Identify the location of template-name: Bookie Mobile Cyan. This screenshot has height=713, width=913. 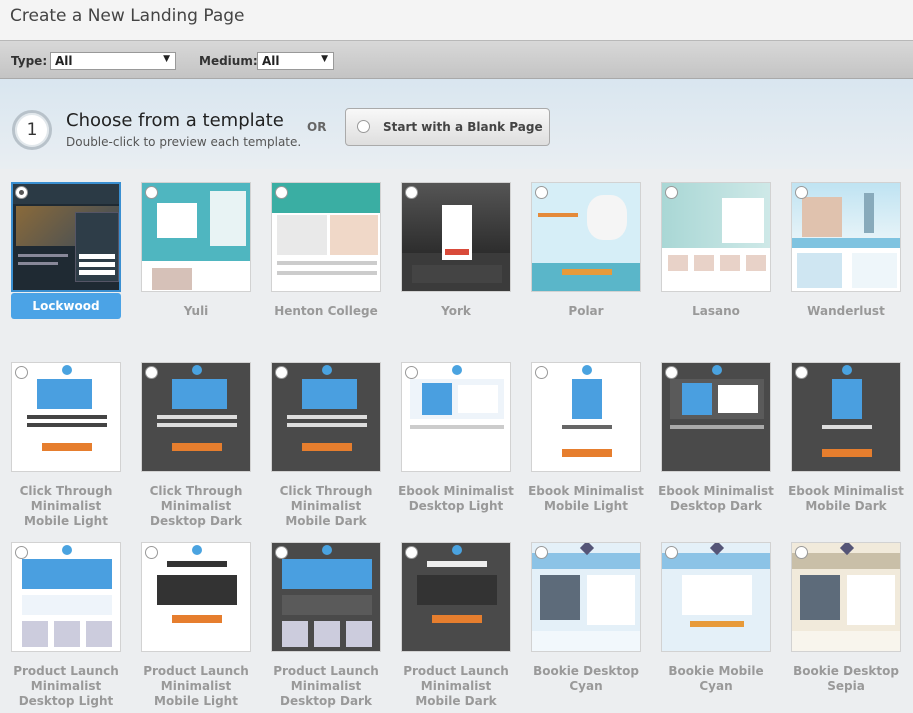
(716, 678).